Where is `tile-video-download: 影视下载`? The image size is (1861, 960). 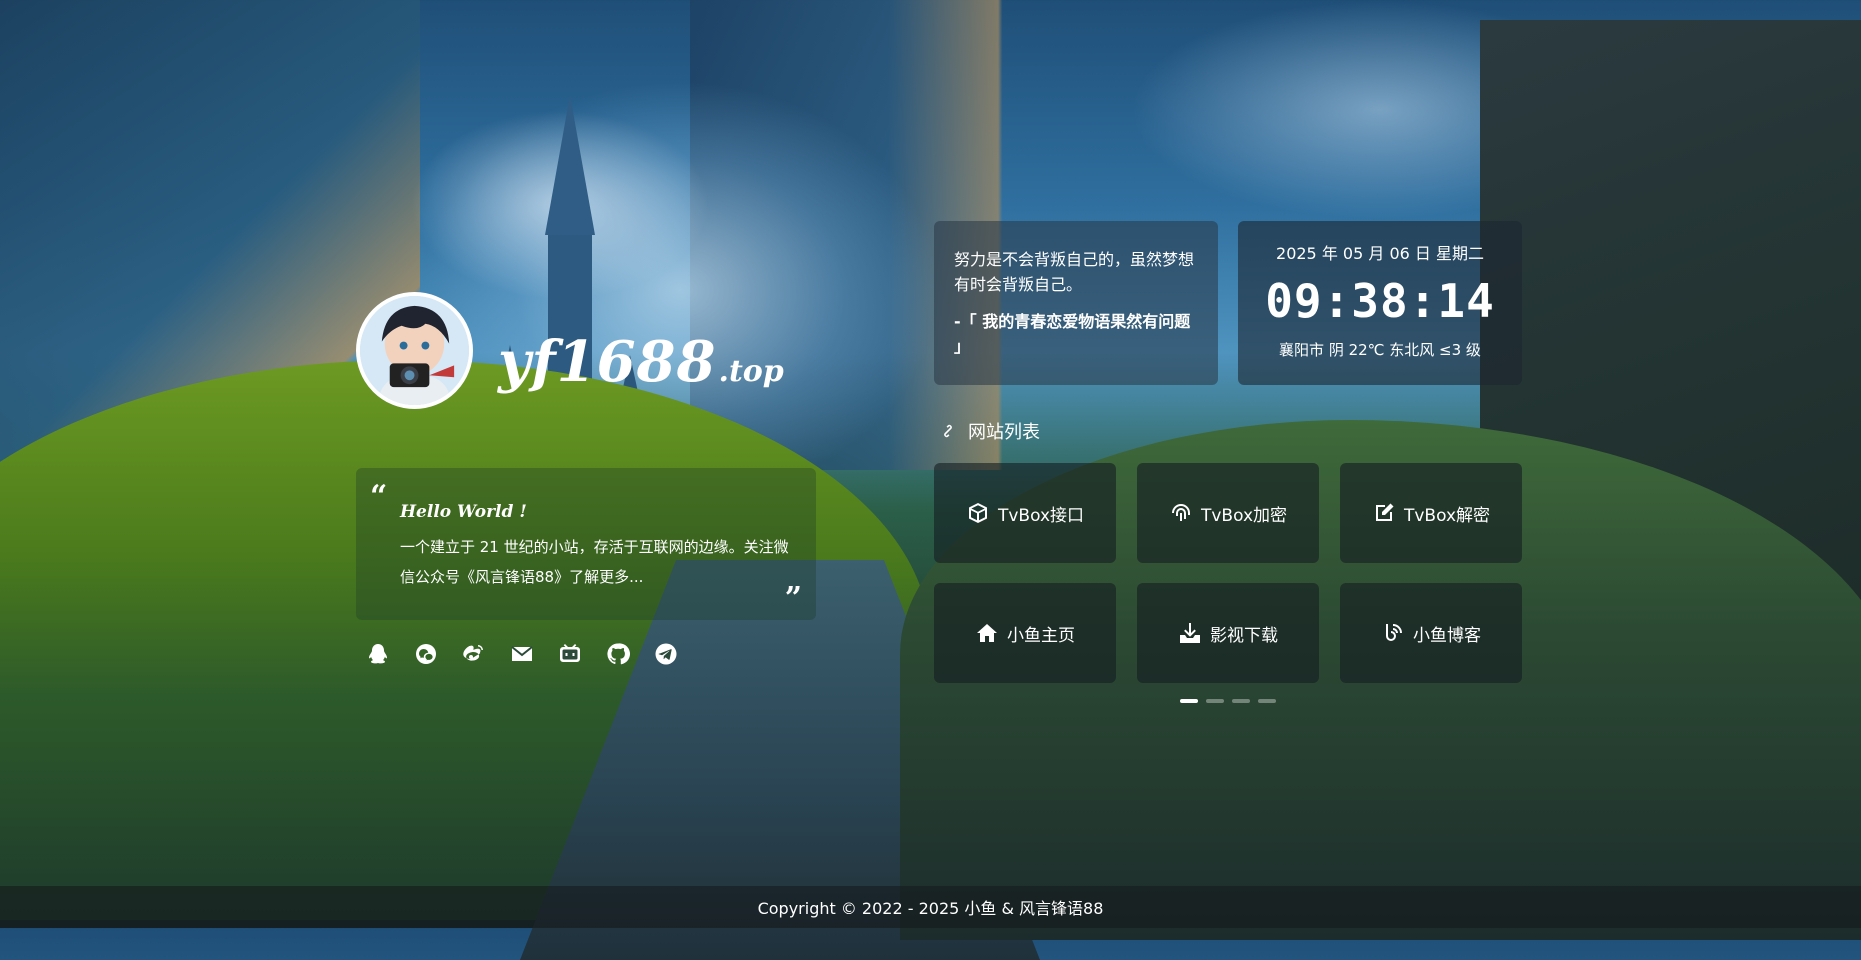
tile-video-download: 影视下载 is located at coordinates (1228, 633).